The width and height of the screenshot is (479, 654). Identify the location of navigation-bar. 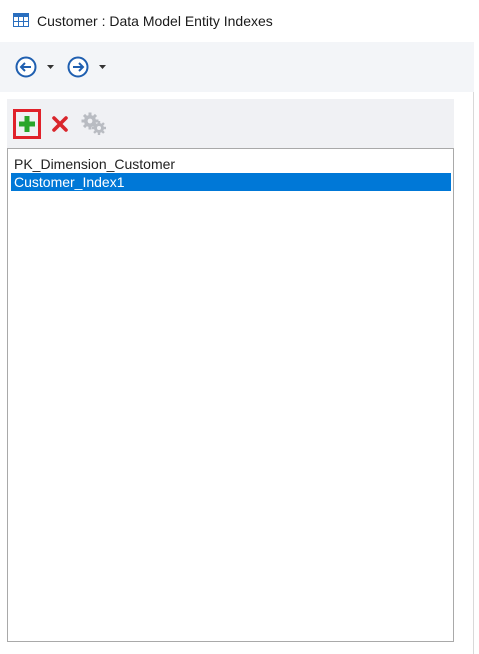
(237, 67).